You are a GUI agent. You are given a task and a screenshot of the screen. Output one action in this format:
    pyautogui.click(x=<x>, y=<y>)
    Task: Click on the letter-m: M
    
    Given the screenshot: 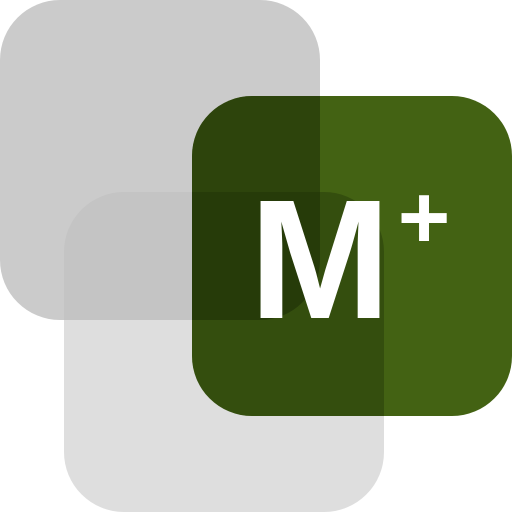 What is the action you would take?
    pyautogui.click(x=320, y=260)
    